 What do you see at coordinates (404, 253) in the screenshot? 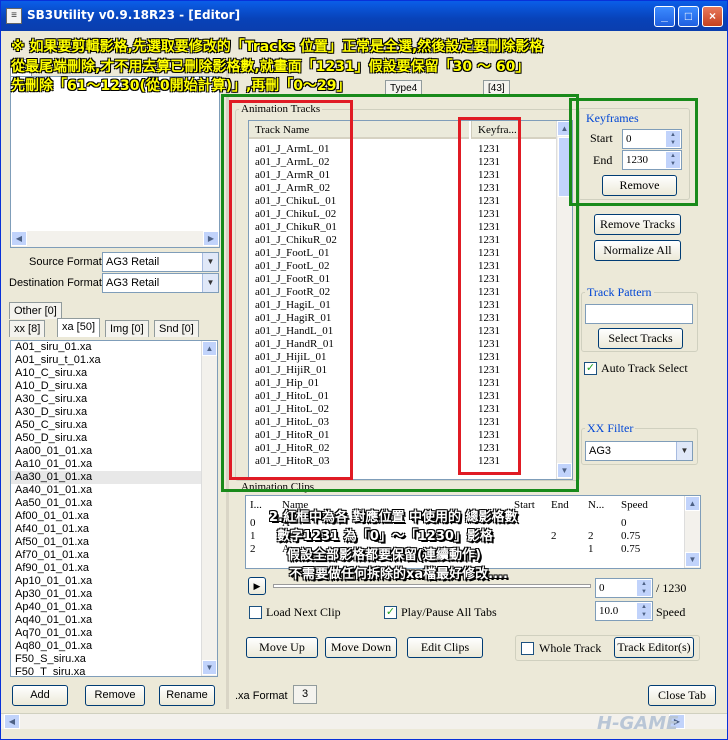
I see `table-row: a01_J_FootL_01 1231` at bounding box center [404, 253].